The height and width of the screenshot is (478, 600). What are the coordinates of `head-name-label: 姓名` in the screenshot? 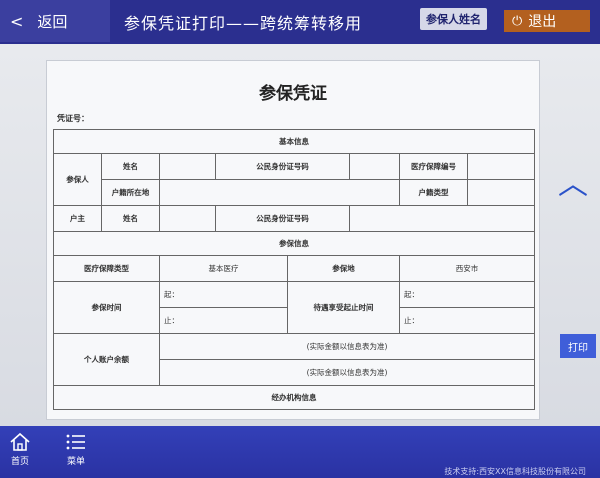 It's located at (130, 218).